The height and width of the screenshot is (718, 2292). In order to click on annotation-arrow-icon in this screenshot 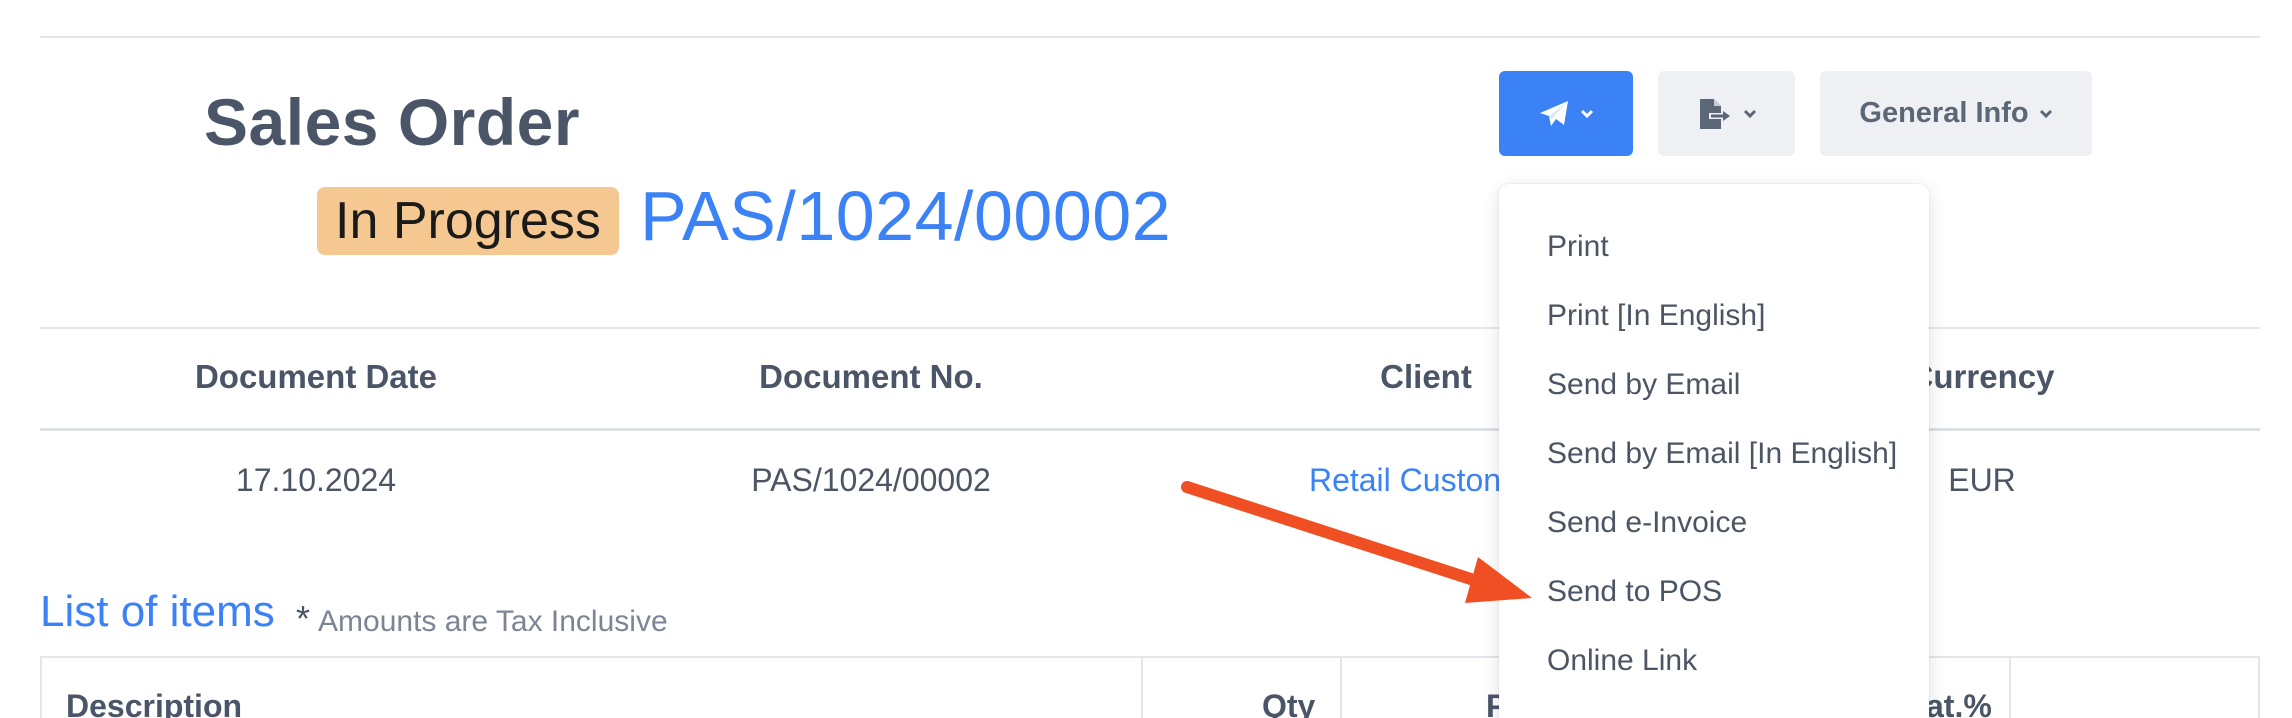, I will do `click(1356, 542)`.